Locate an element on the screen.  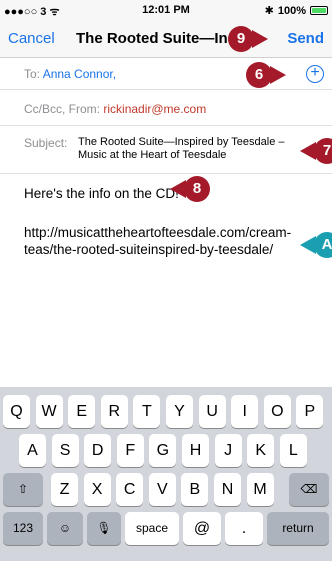
key-l: L is located at coordinates (293, 450).